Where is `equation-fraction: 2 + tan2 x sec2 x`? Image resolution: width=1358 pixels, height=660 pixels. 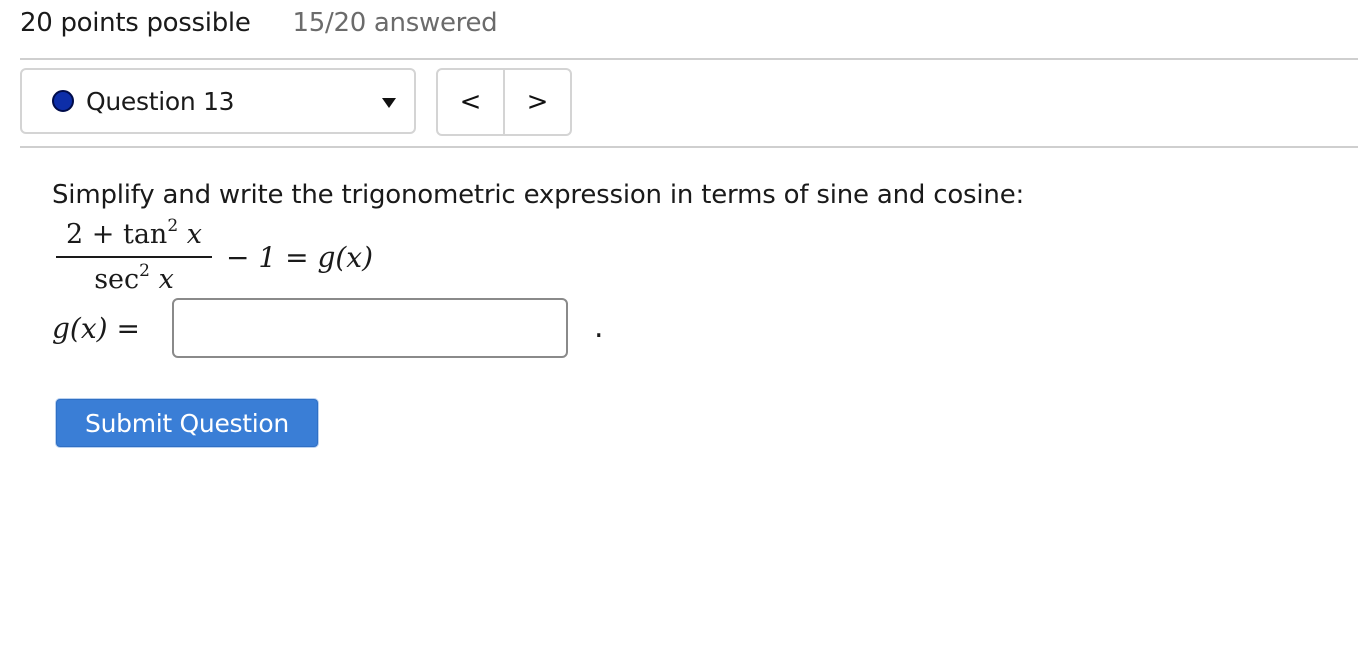 equation-fraction: 2 + tan2 x sec2 x is located at coordinates (134, 256).